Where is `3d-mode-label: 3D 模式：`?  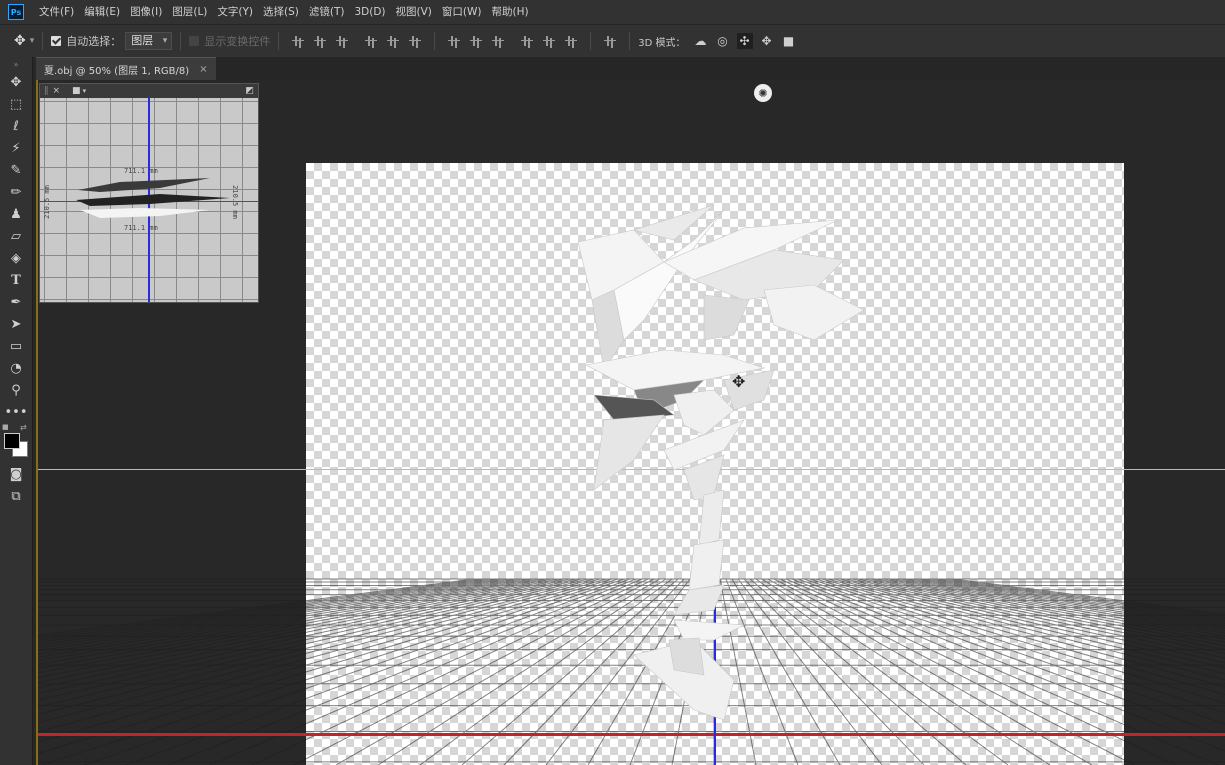 3d-mode-label: 3D 模式： is located at coordinates (662, 43).